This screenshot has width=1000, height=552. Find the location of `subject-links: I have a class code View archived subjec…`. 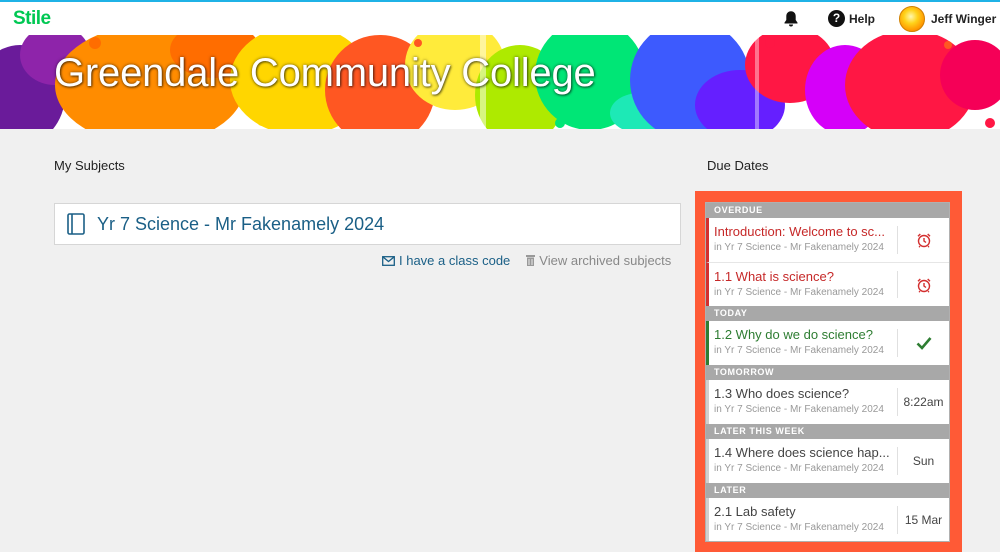

subject-links: I have a class code View archived subjec… is located at coordinates (526, 260).